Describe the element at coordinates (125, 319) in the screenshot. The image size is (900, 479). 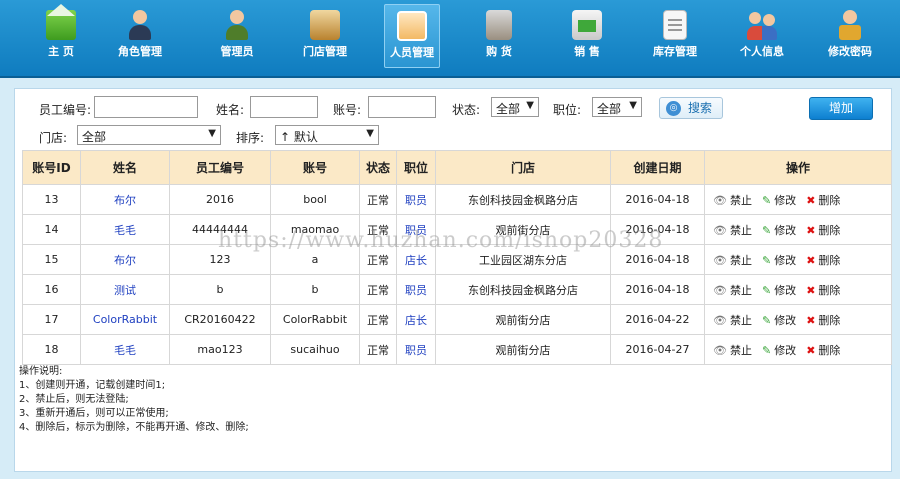
I see `cell-name: ColorRabbit` at that location.